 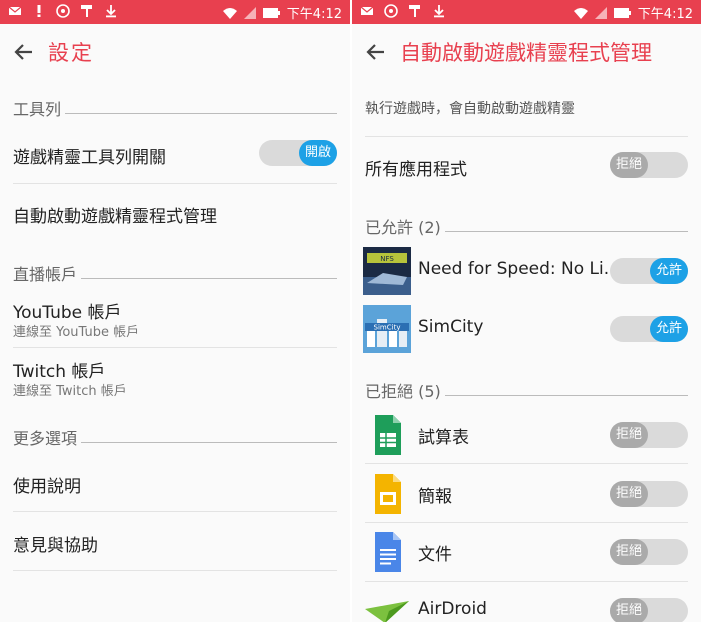 What do you see at coordinates (470, 109) in the screenshot?
I see `description-text: 執行遊戲時，會自動啟動遊戲精靈` at bounding box center [470, 109].